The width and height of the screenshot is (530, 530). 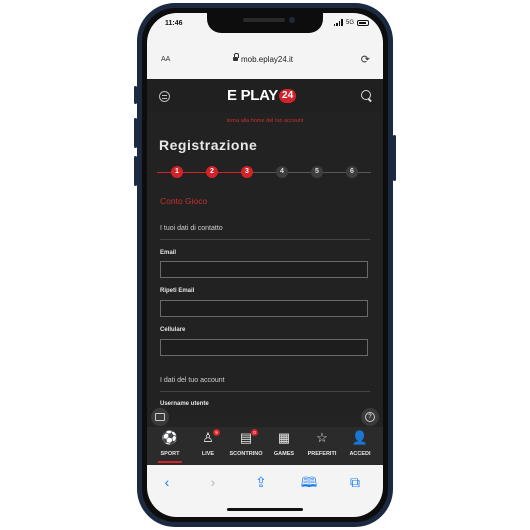 I want to click on step-5: 5, so click(x=317, y=172).